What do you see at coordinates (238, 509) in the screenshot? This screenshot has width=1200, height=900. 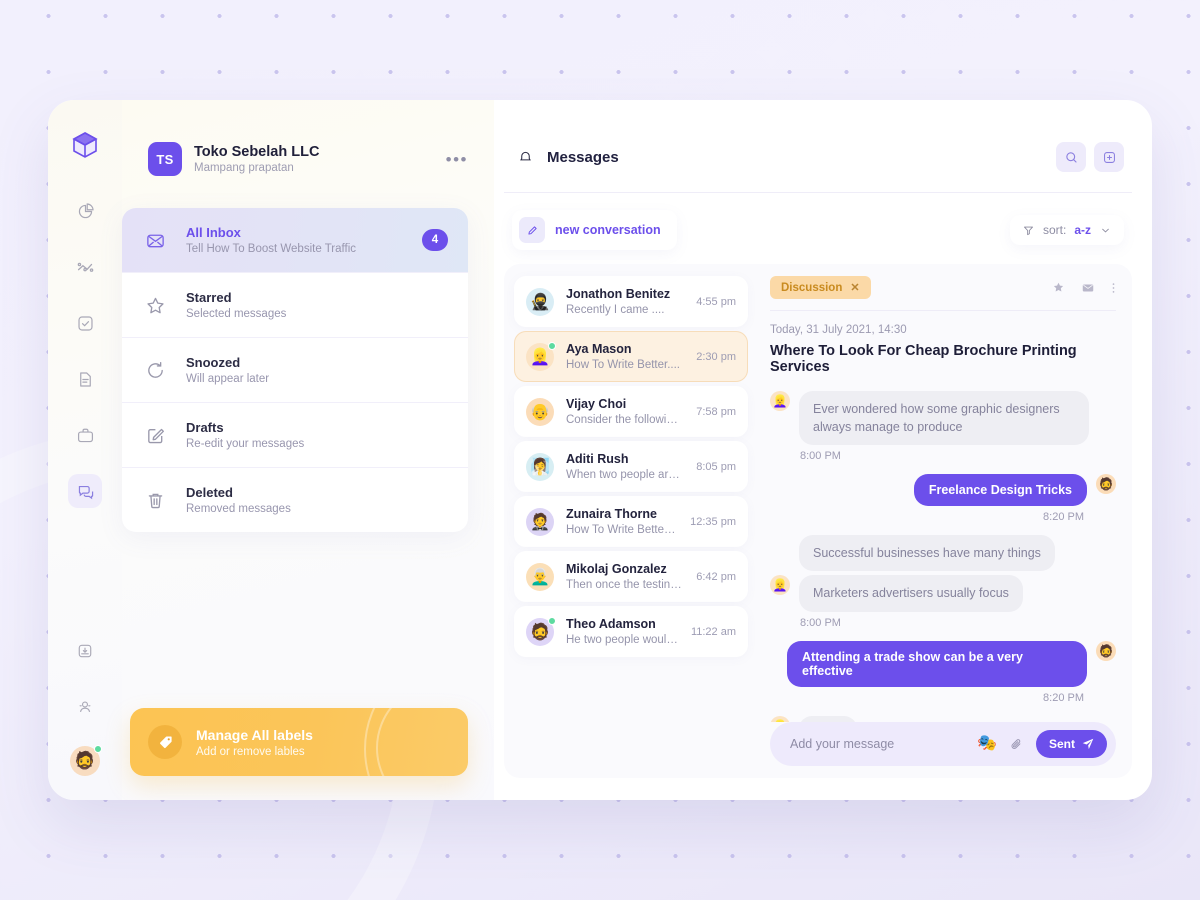 I see `nav-subtitle: Removed messages` at bounding box center [238, 509].